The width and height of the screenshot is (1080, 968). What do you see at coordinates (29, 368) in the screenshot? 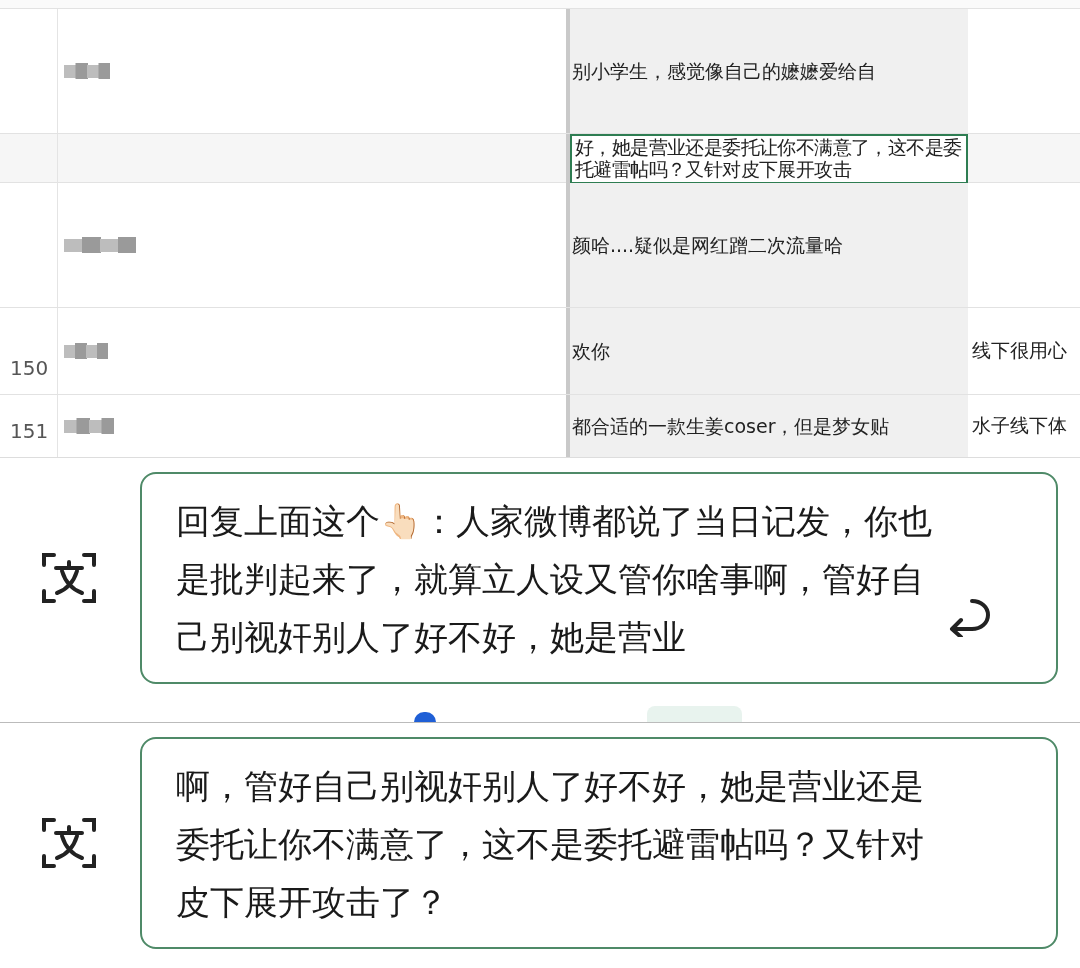
I see `row-number: 150` at bounding box center [29, 368].